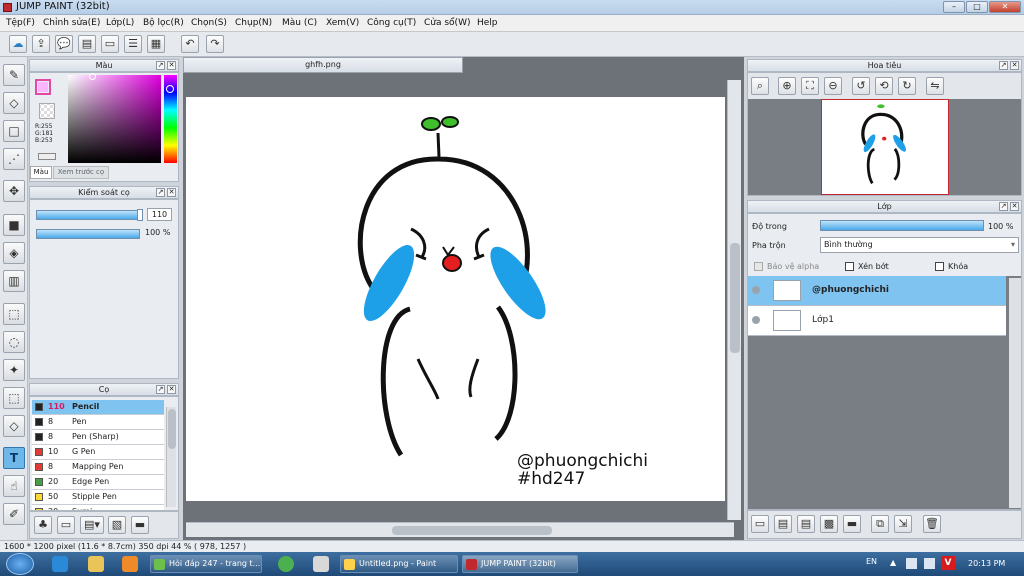 This screenshot has height=576, width=1024. What do you see at coordinates (98, 407) in the screenshot?
I see `brush-item: 110 Pencil` at bounding box center [98, 407].